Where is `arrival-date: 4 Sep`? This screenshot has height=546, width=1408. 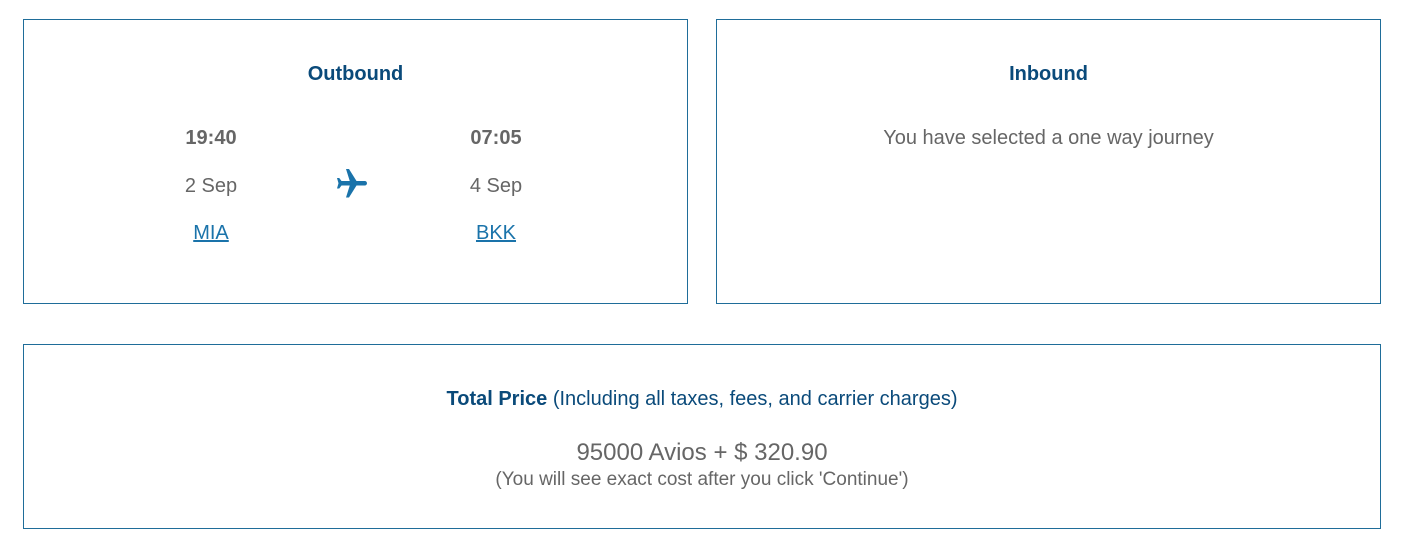 arrival-date: 4 Sep is located at coordinates (496, 186).